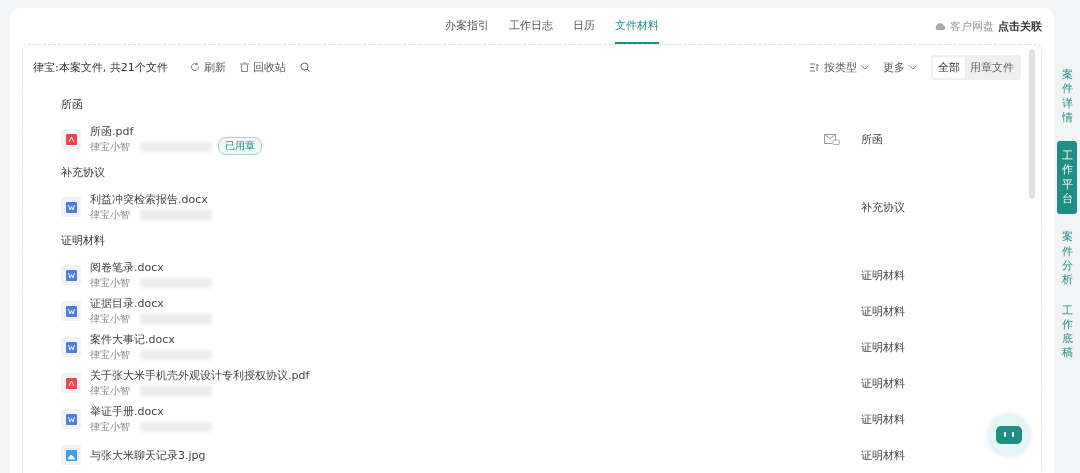 The image size is (1080, 473). Describe the element at coordinates (883, 207) in the screenshot. I see `file-category: 补充协议` at that location.